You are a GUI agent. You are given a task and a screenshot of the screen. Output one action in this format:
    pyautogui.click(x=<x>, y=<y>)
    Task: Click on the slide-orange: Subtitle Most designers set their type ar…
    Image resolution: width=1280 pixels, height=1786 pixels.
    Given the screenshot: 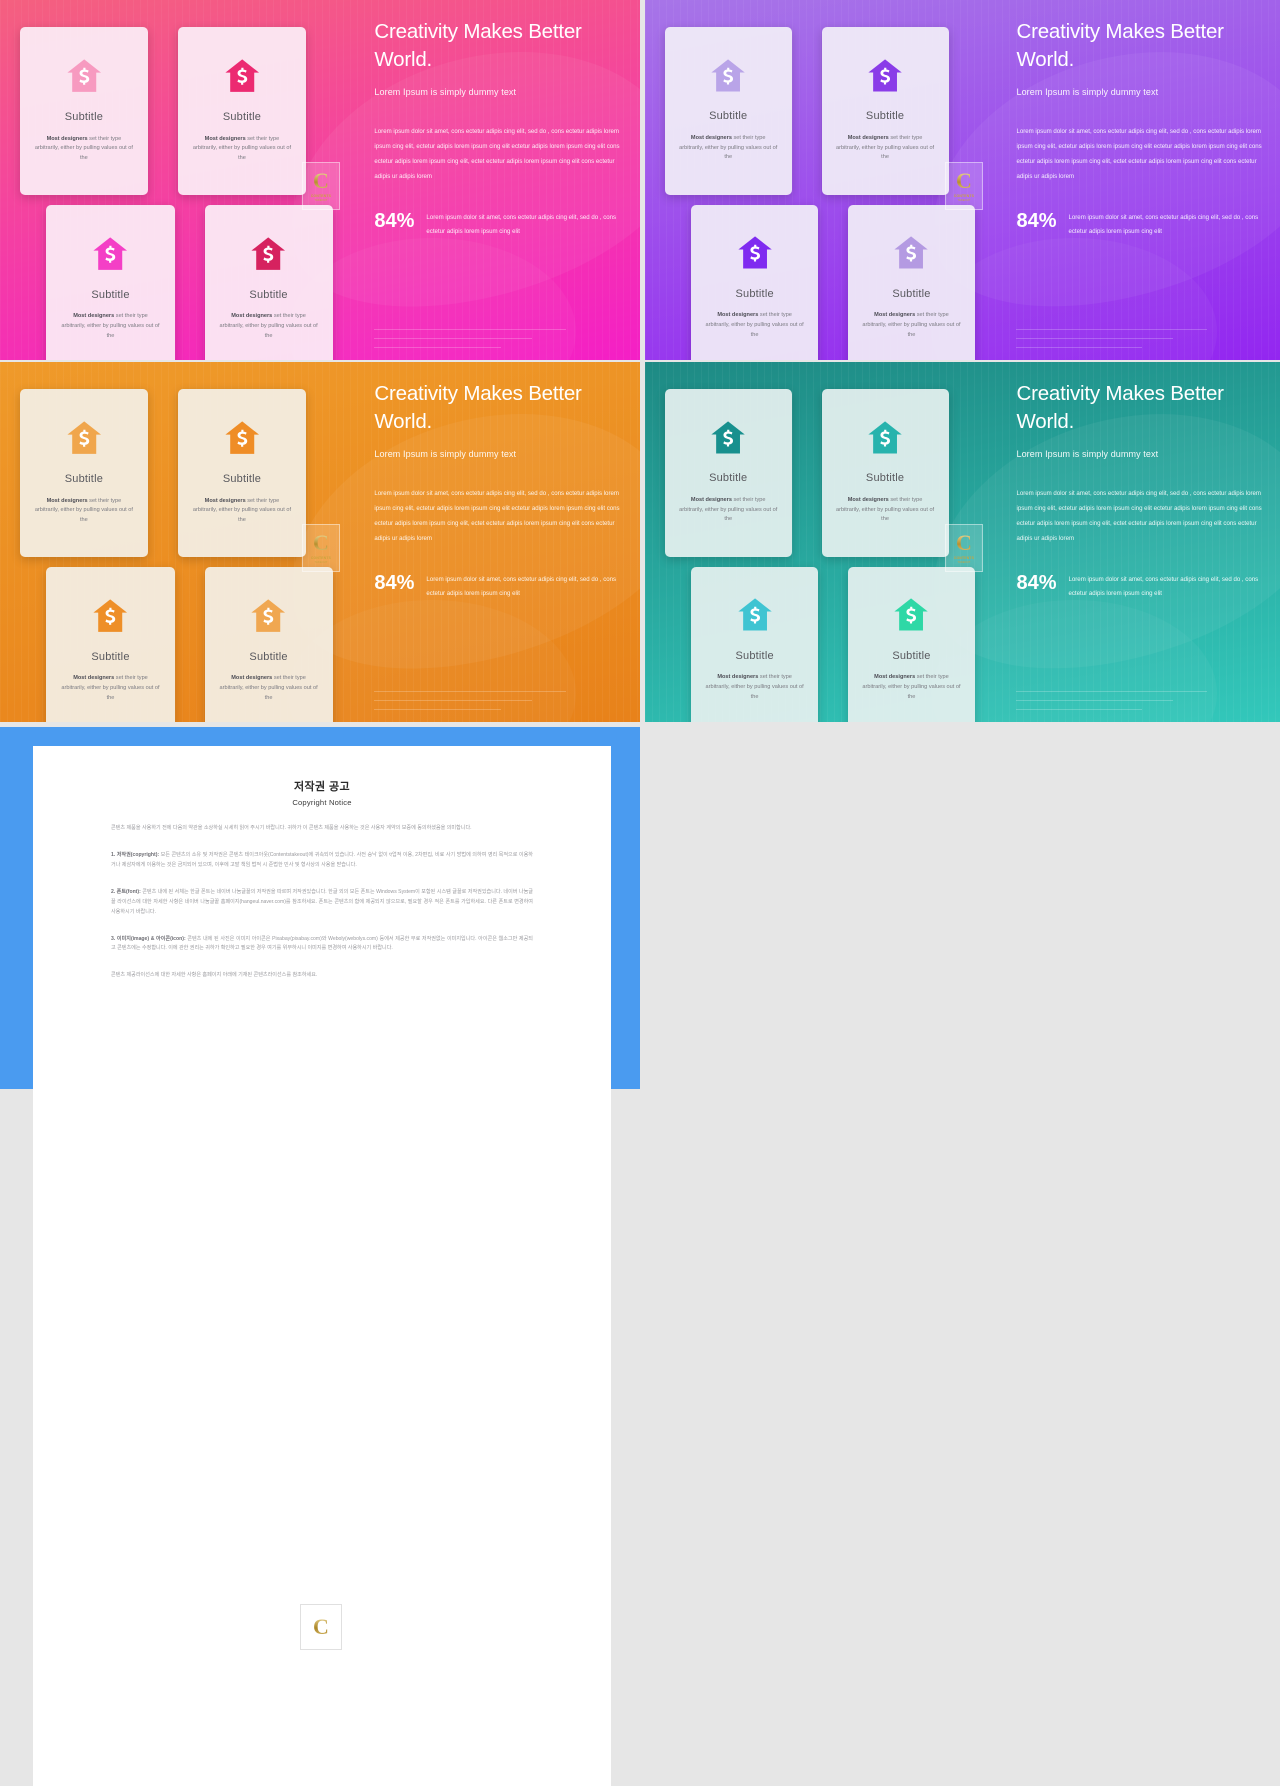 What is the action you would take?
    pyautogui.click(x=320, y=542)
    